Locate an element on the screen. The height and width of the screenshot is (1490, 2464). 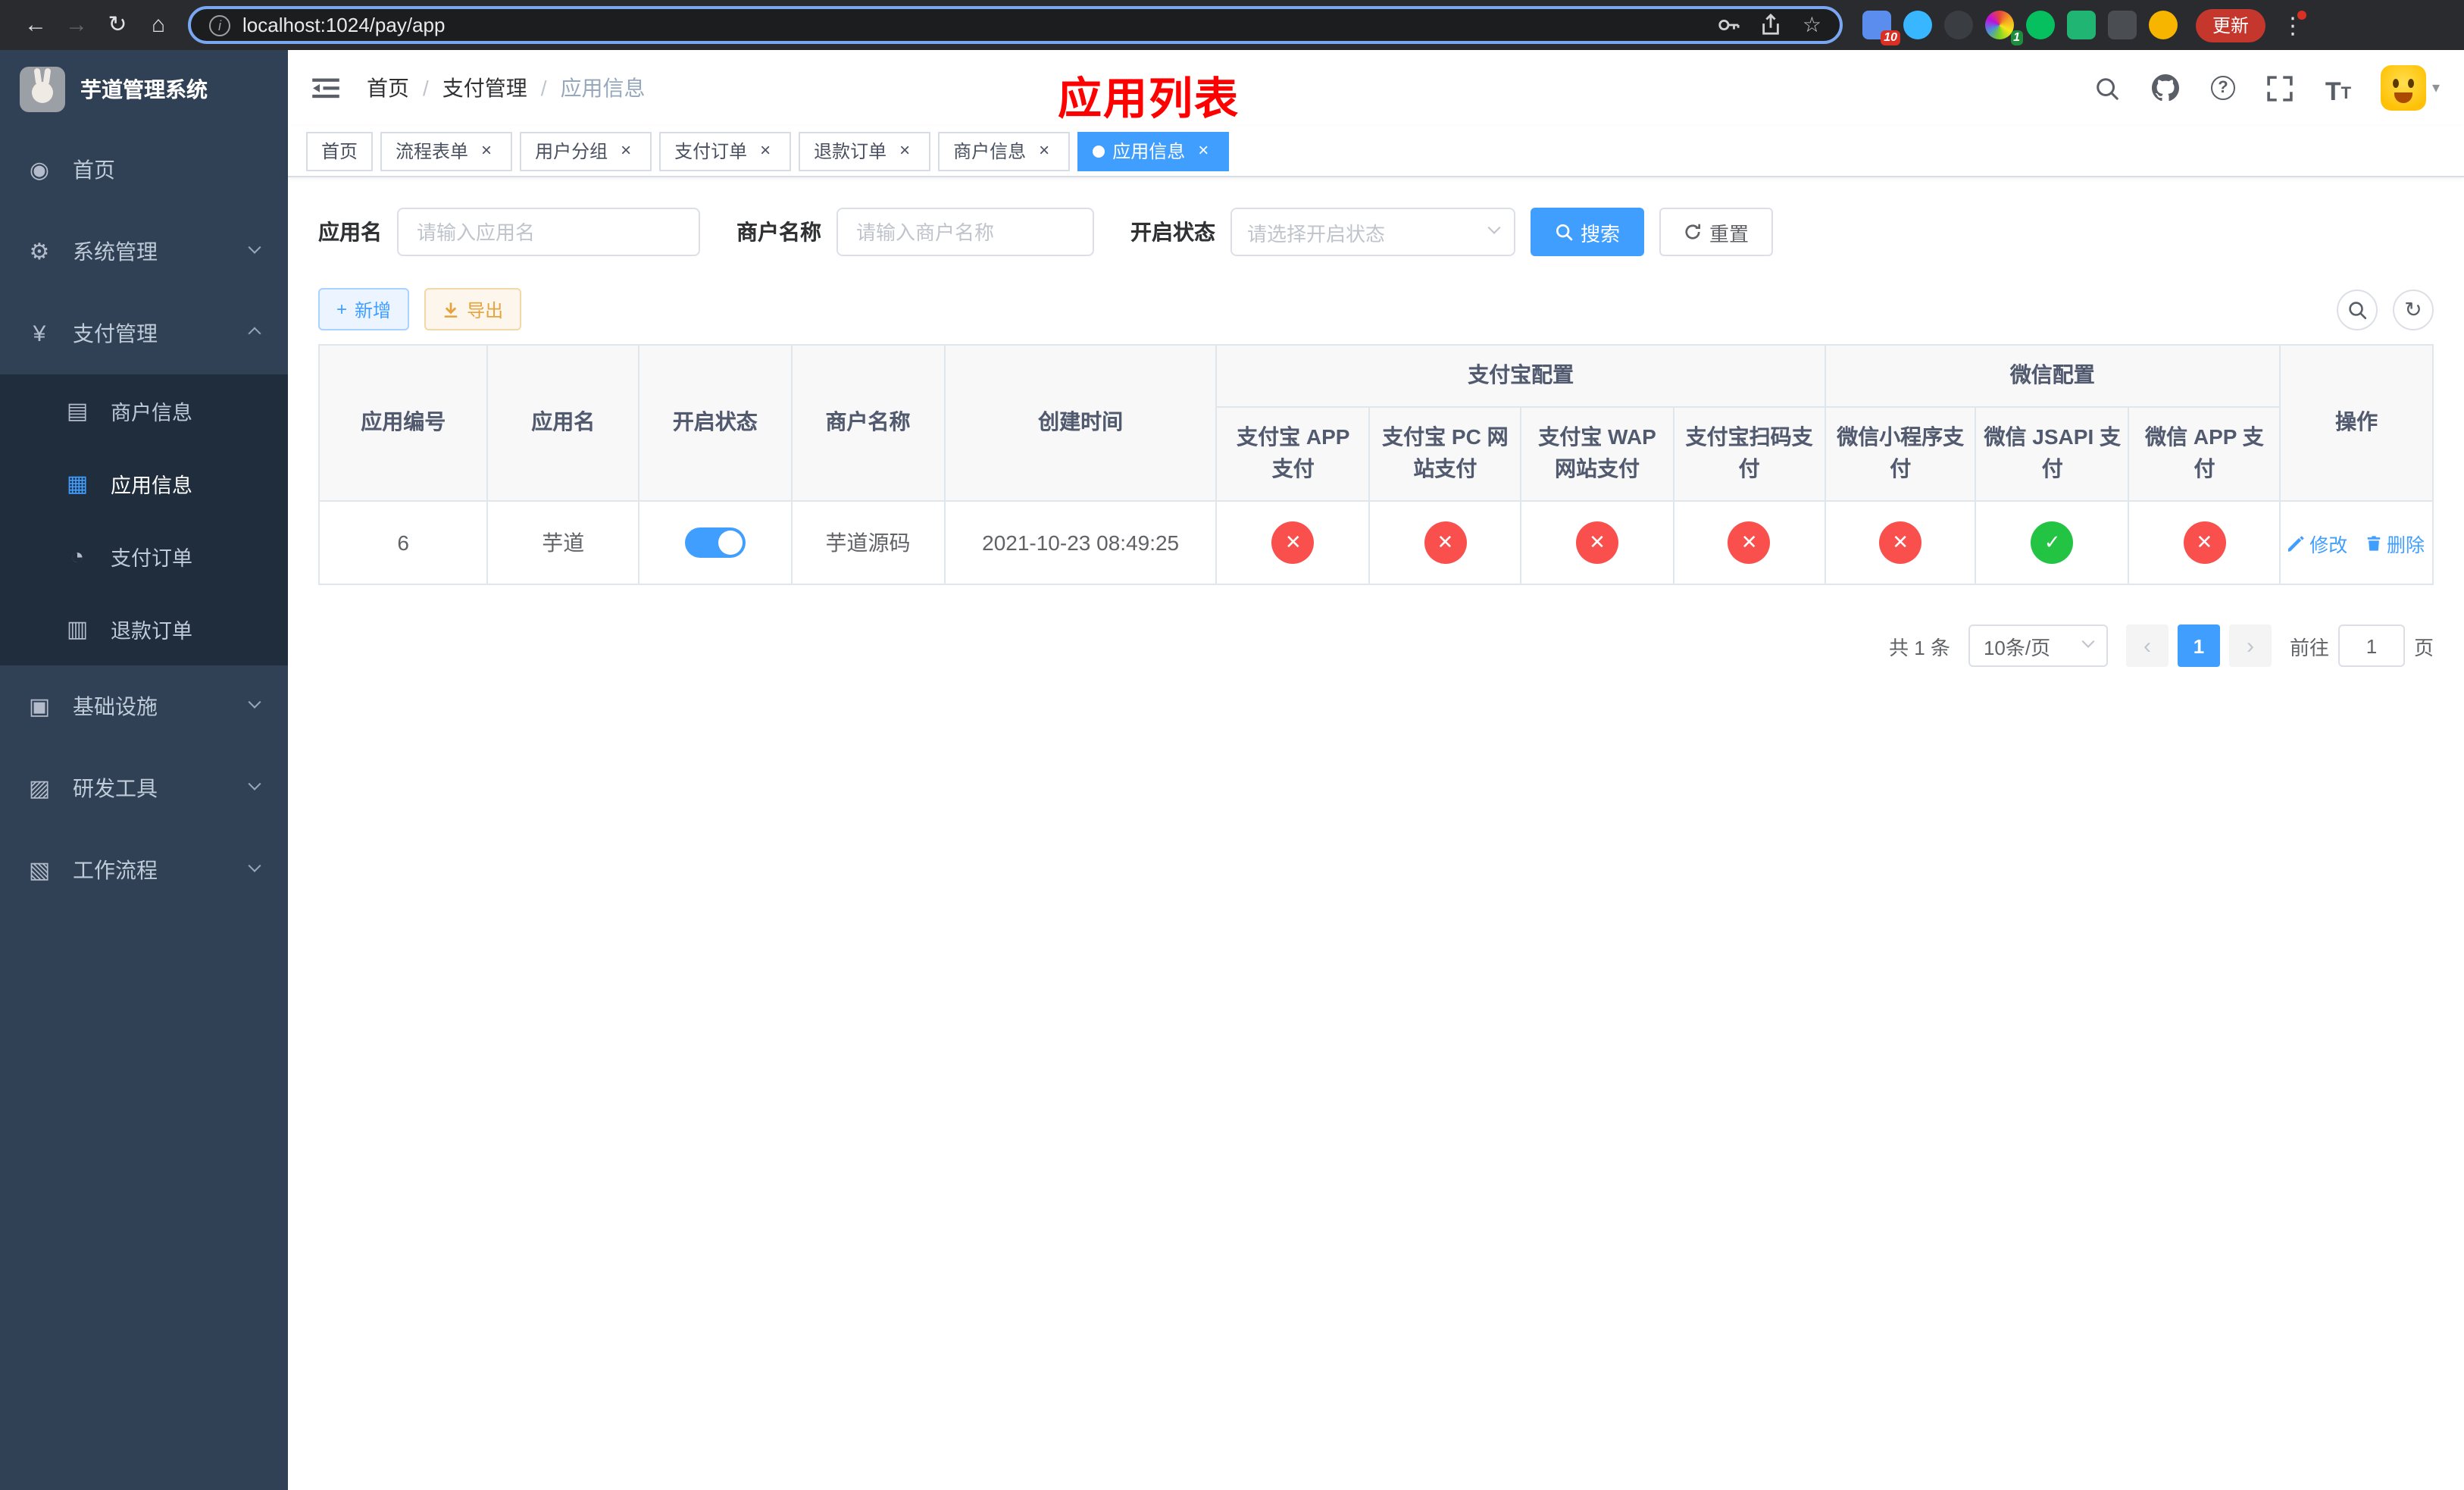
back-icon: ← is located at coordinates (35, 25).